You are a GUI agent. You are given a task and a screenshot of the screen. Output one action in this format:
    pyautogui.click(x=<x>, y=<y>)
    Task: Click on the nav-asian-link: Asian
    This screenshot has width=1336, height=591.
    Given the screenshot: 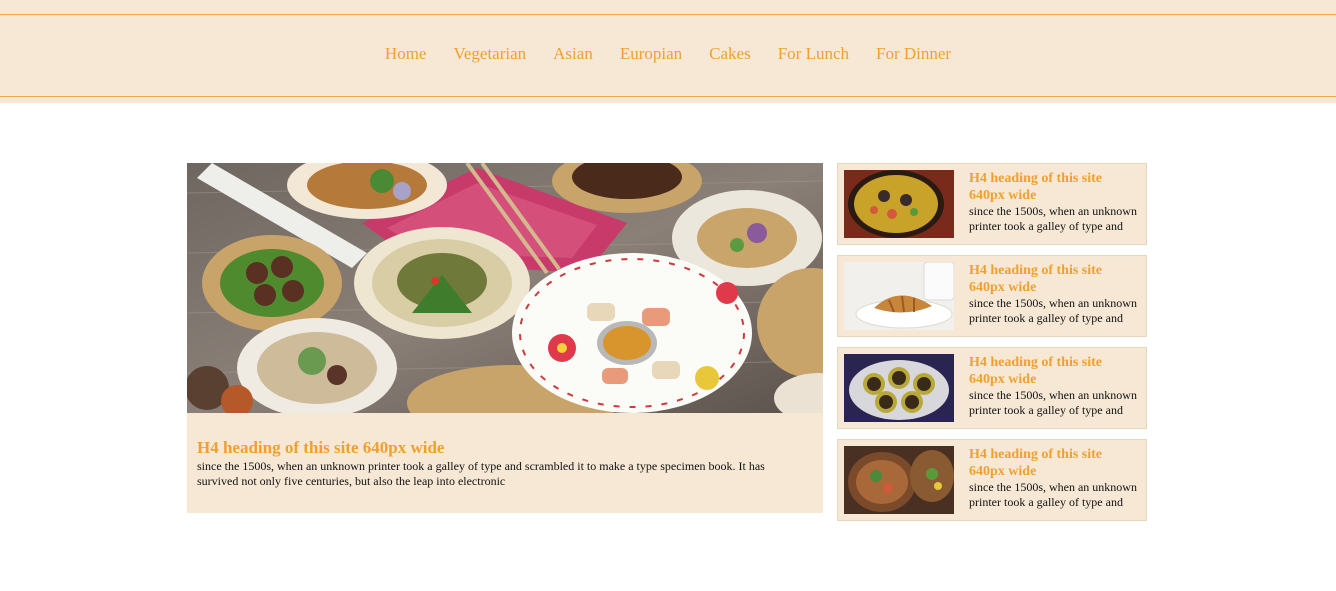 What is the action you would take?
    pyautogui.click(x=573, y=54)
    